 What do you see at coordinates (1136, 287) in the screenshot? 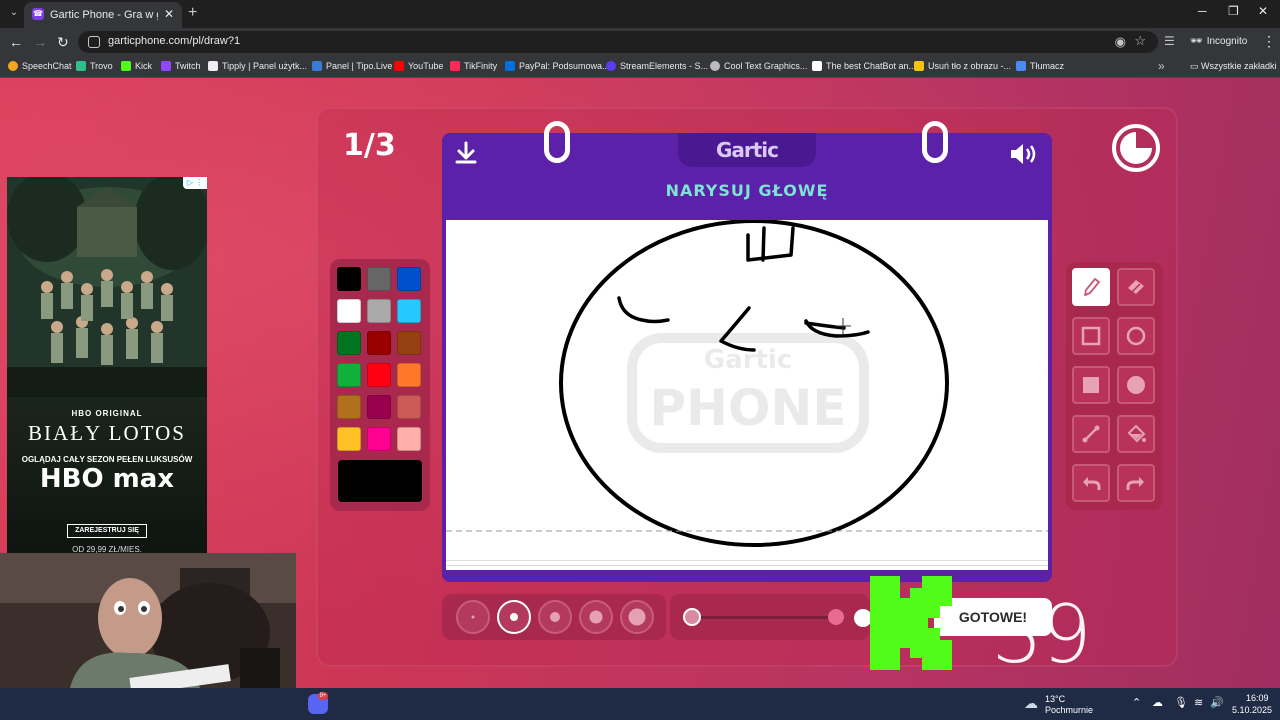
I see `eraser-tool` at bounding box center [1136, 287].